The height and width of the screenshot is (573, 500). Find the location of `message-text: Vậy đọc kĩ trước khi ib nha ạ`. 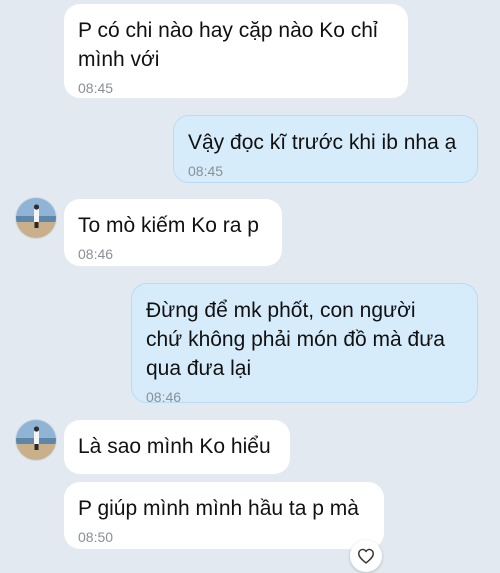

message-text: Vậy đọc kĩ trước khi ib nha ạ is located at coordinates (322, 142).